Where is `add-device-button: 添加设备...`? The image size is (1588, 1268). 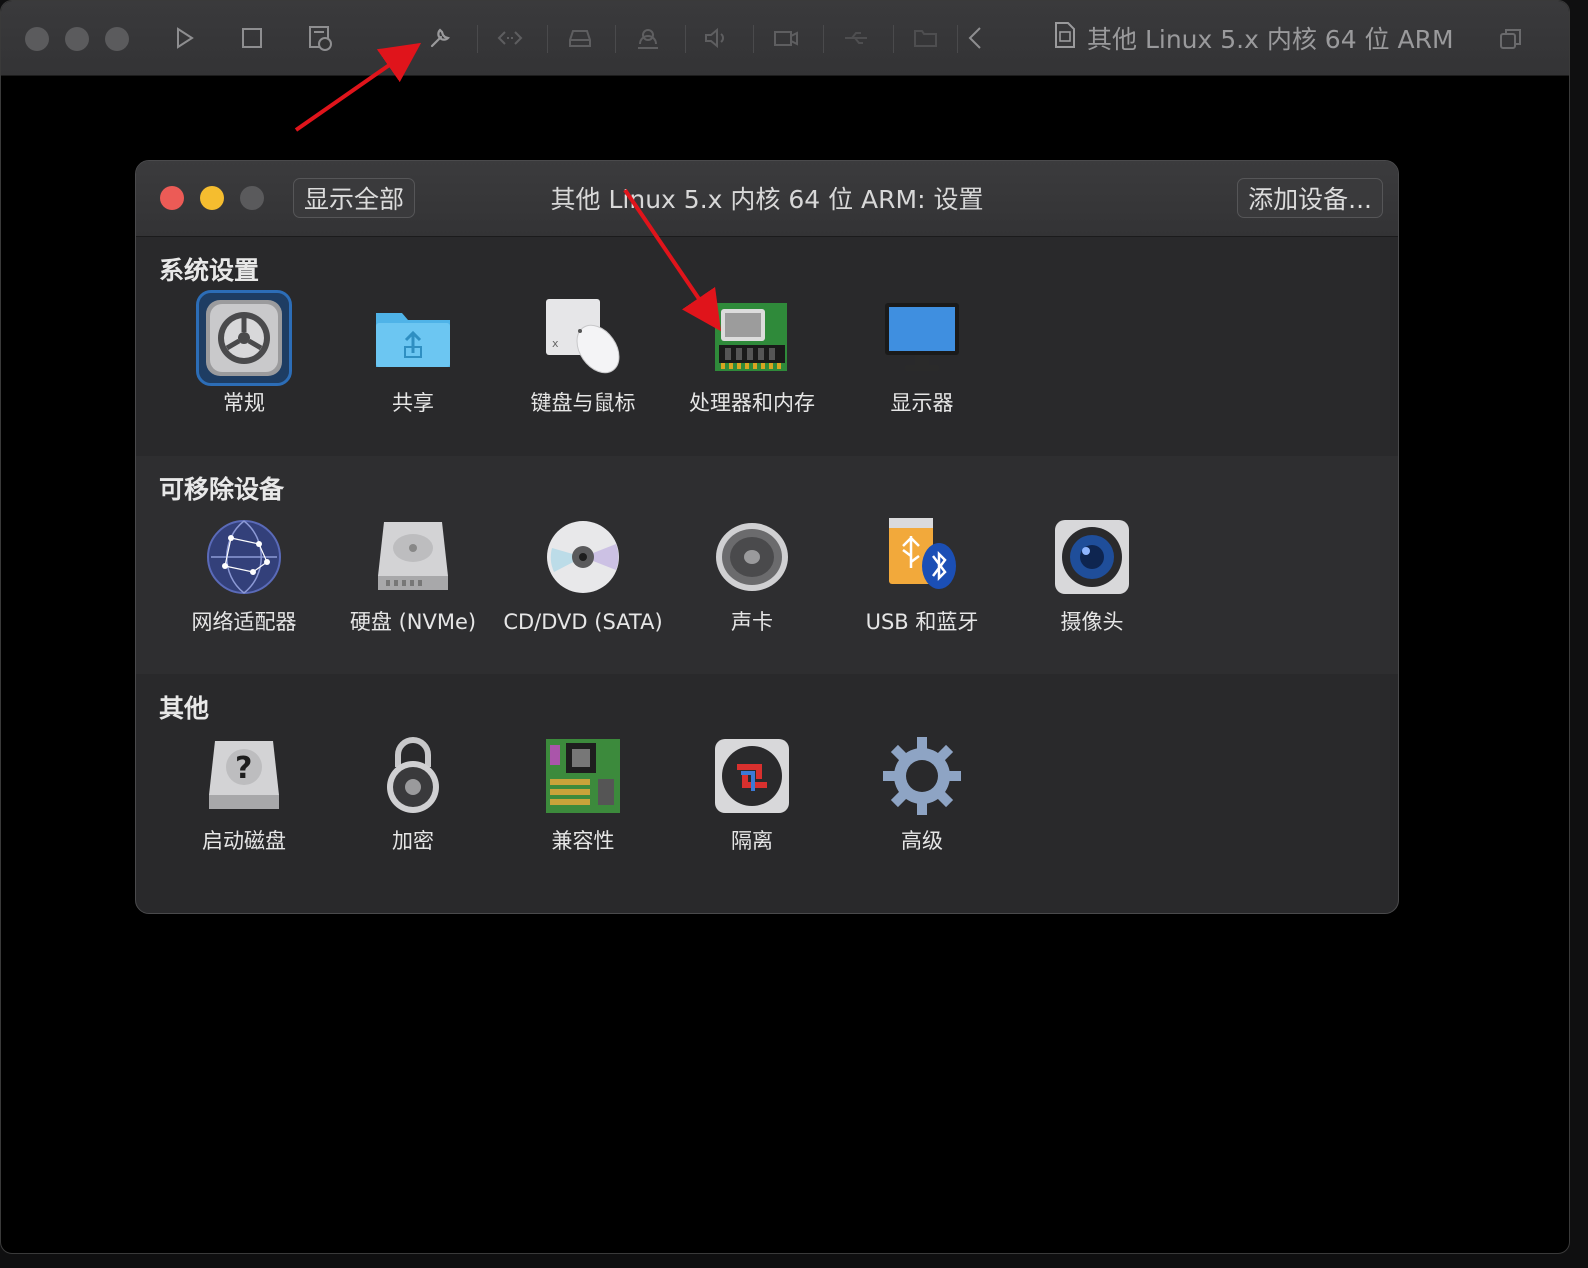 add-device-button: 添加设备... is located at coordinates (1310, 198).